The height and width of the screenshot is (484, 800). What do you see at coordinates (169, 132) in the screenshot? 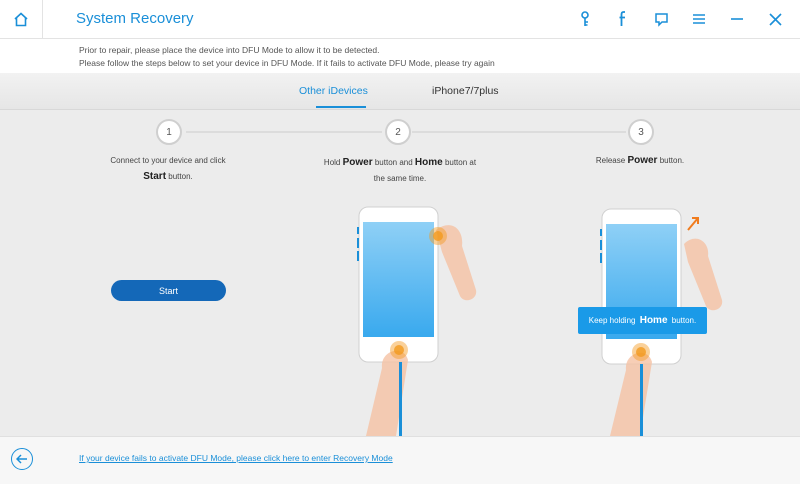
I see `step-1-number: 1` at bounding box center [169, 132].